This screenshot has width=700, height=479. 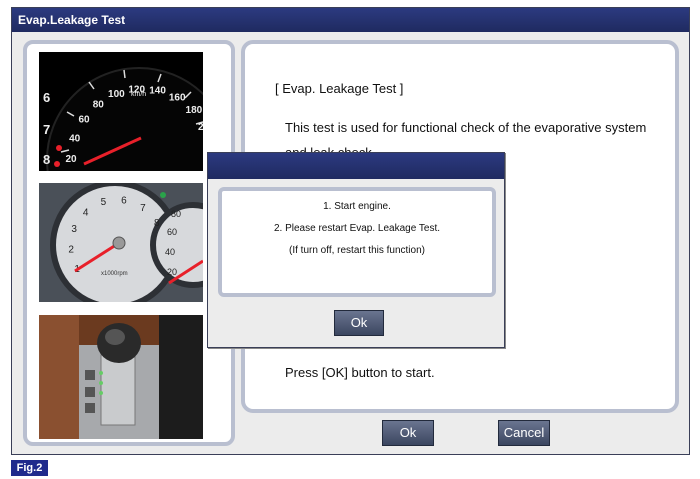 I want to click on dialog-line-1: 1. Start engine., so click(x=357, y=206).